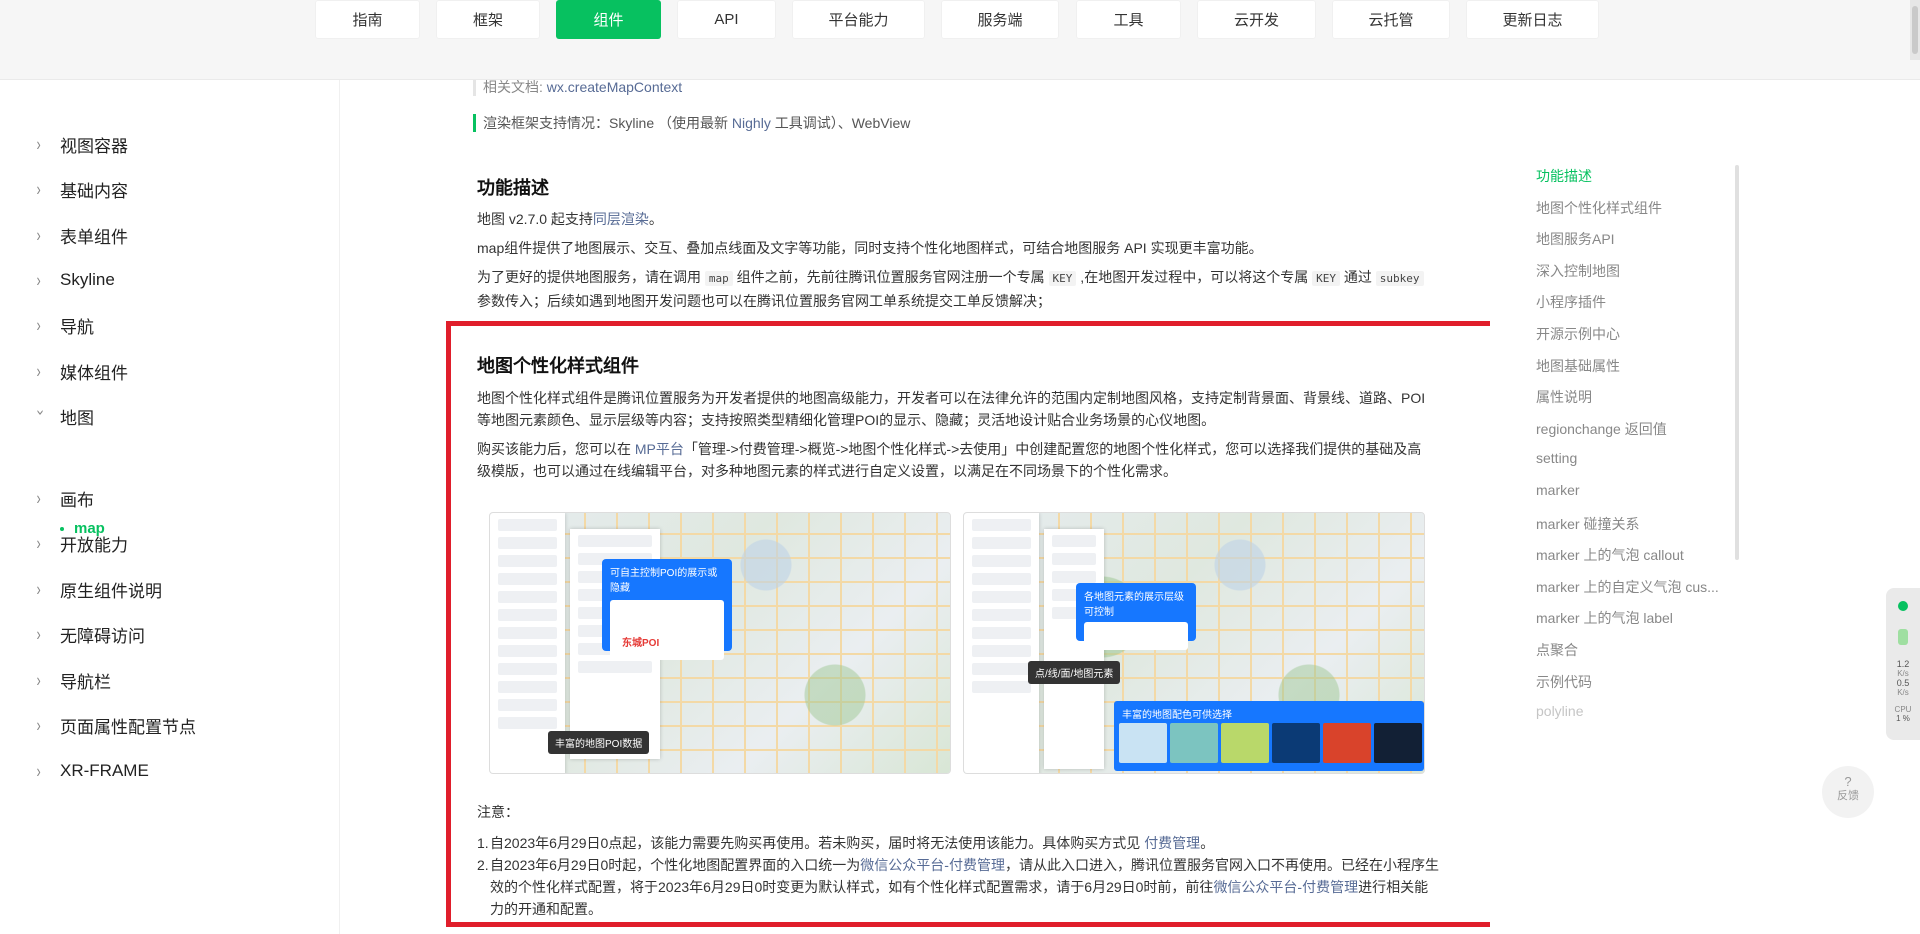 The image size is (1920, 934). What do you see at coordinates (675, 865) in the screenshot?
I see `text: 自2023年6月29日0时起，个性化地图配置界面的入口统一为` at bounding box center [675, 865].